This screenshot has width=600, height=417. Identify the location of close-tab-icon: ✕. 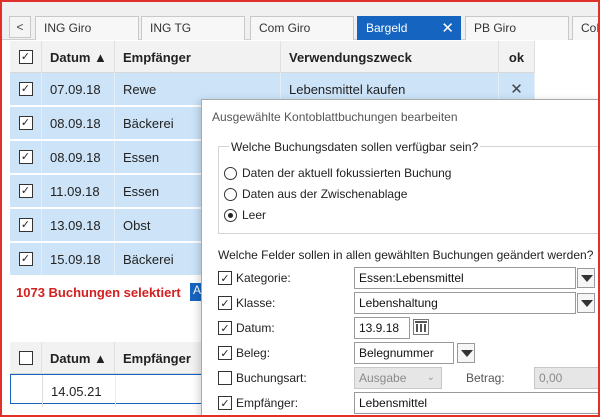
(447, 28).